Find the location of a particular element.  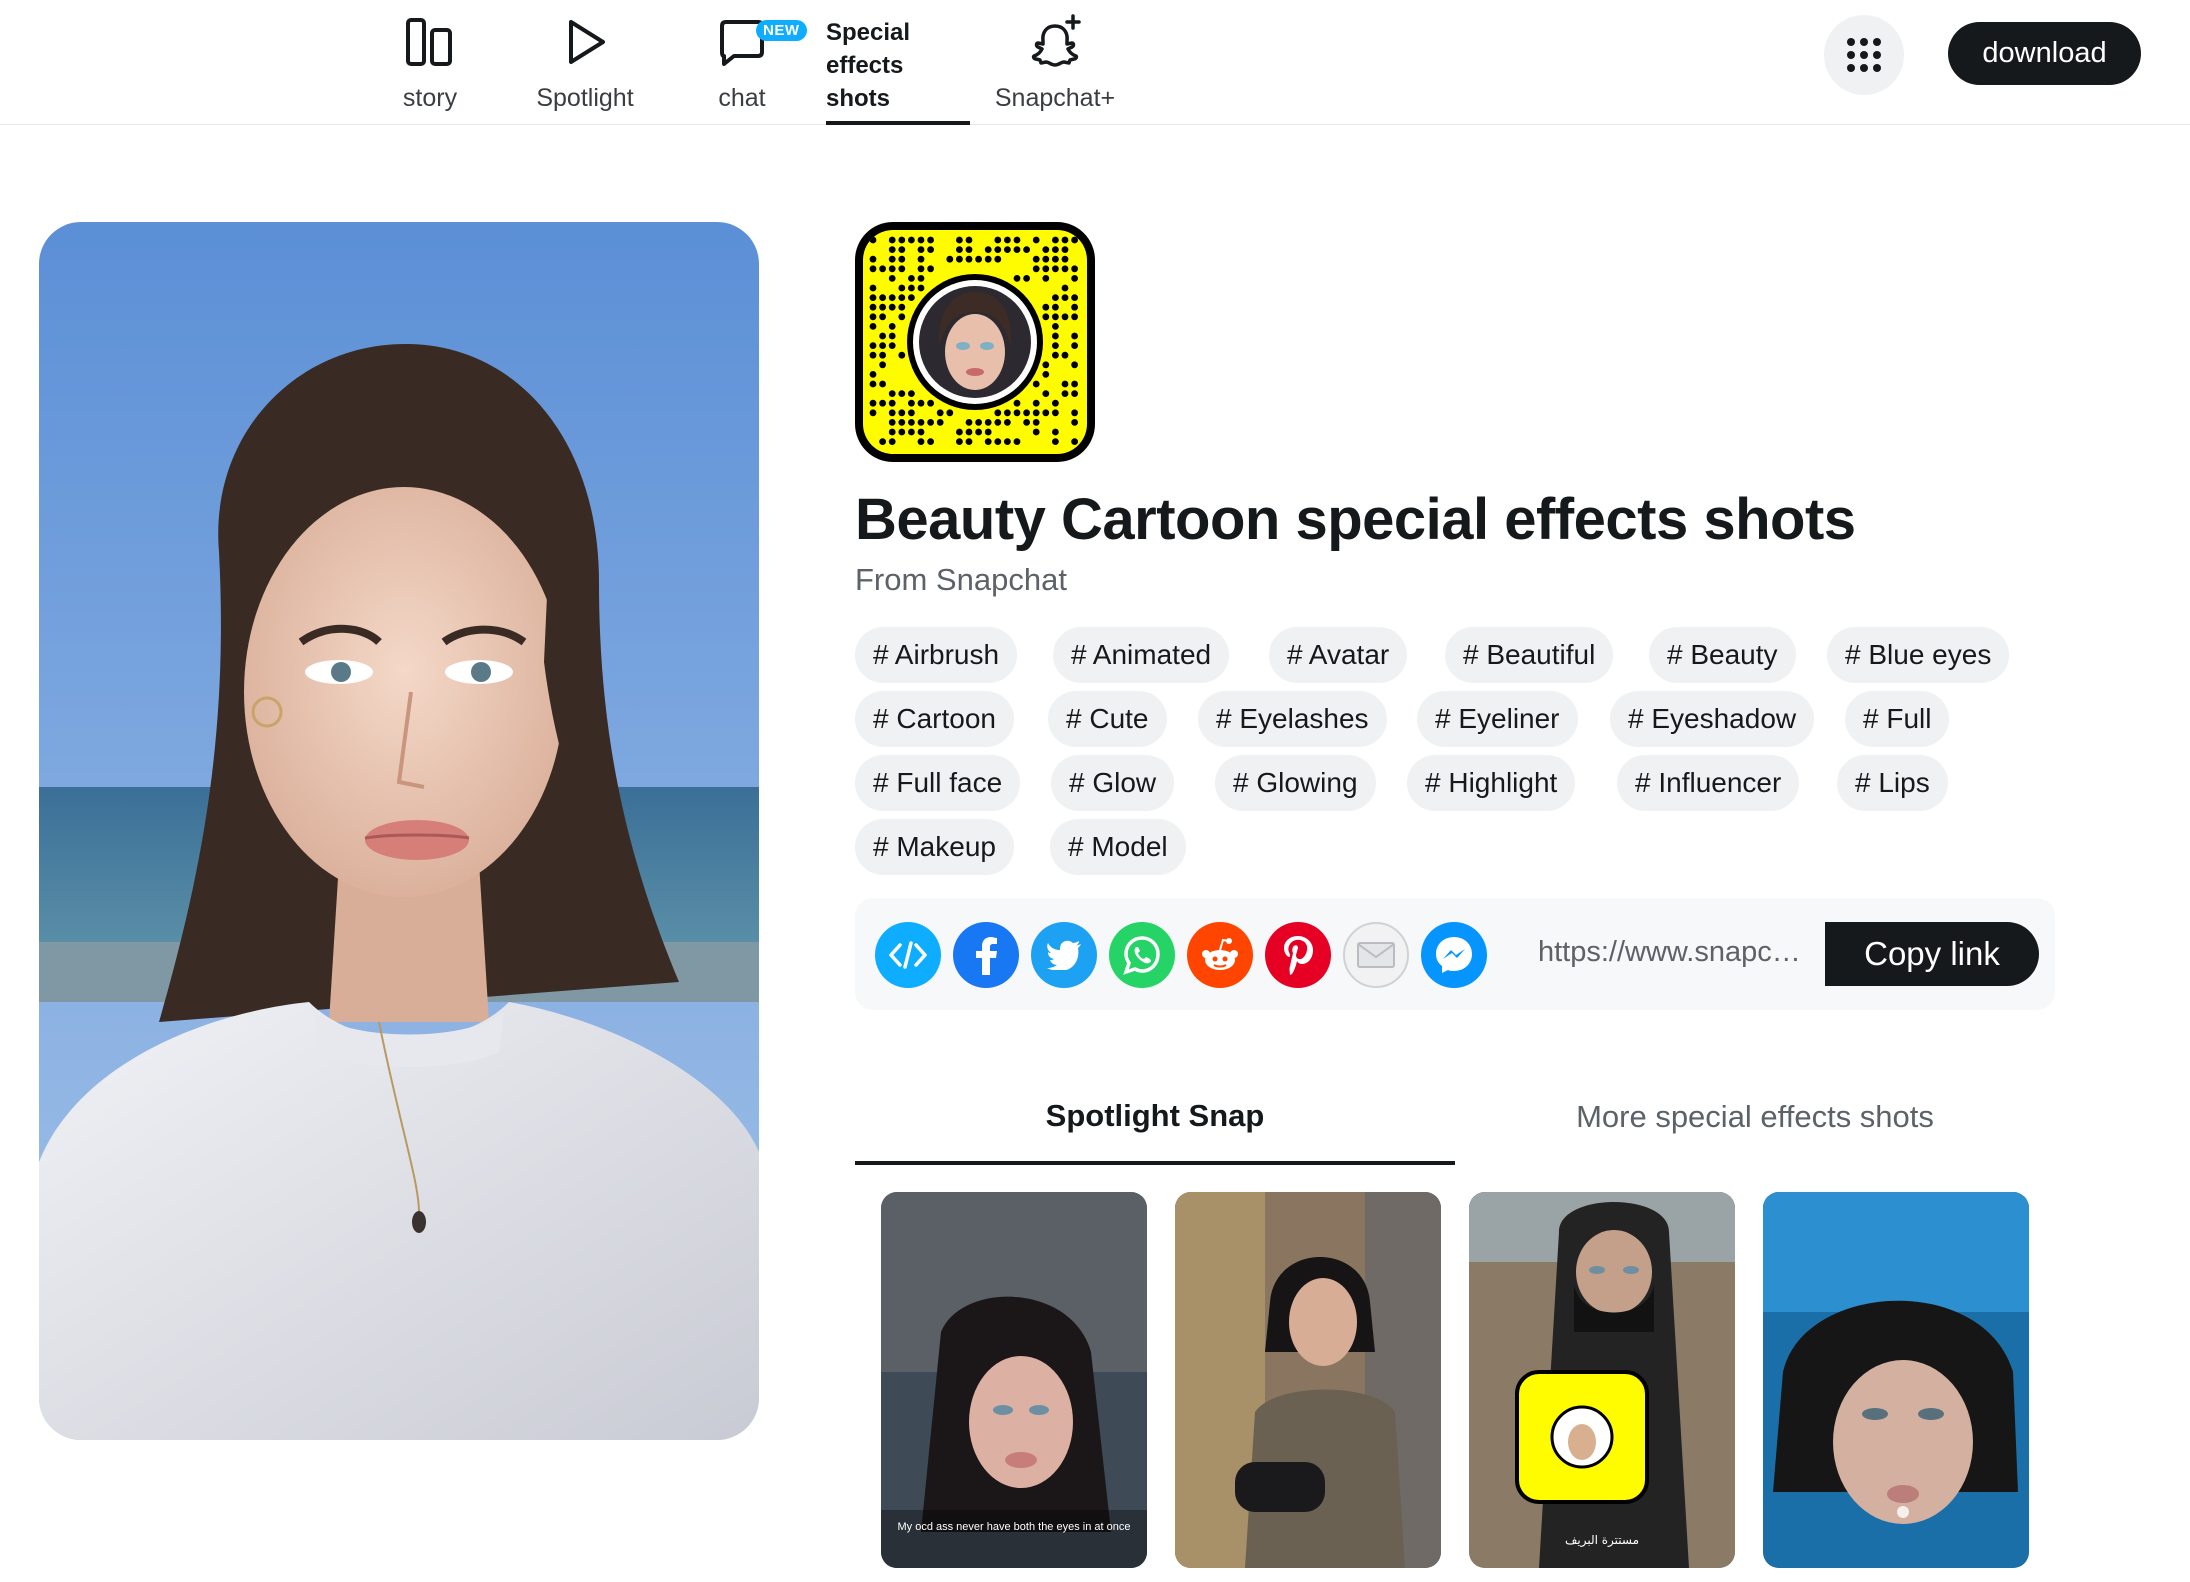

nav-chat-label: chat is located at coordinates (742, 98).